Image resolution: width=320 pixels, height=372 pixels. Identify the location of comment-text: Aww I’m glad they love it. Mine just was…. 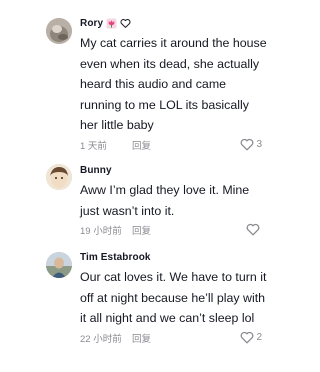
(165, 200).